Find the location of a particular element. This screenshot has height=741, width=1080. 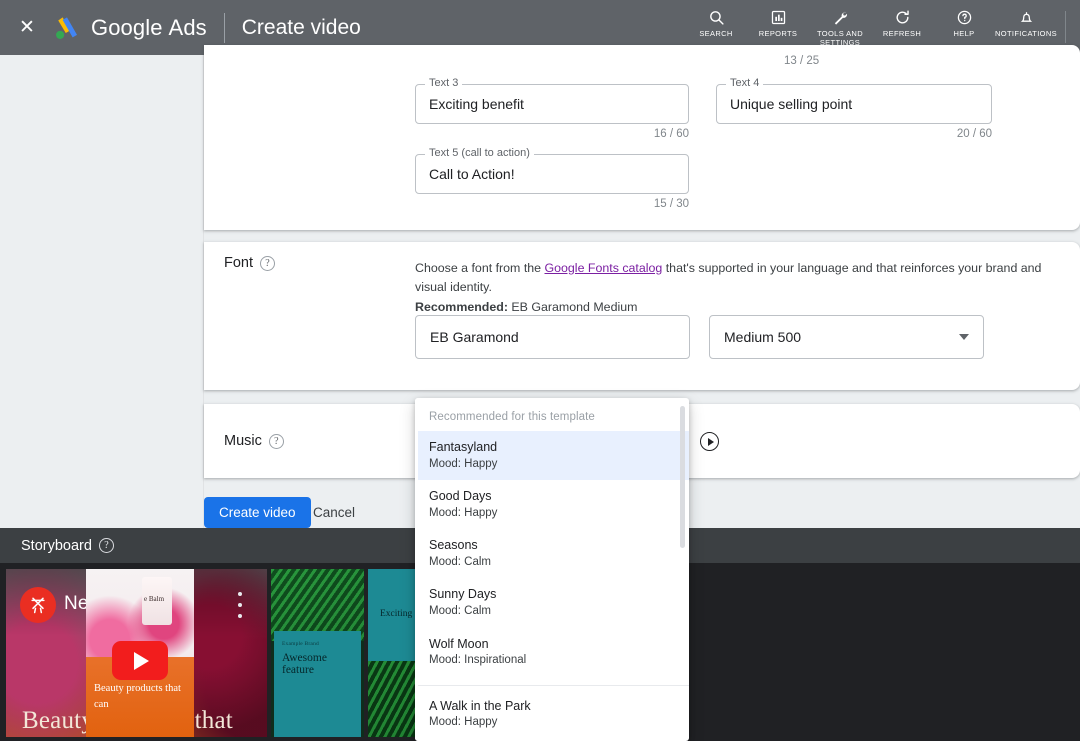

text-4-label: Text 4 is located at coordinates (745, 83).